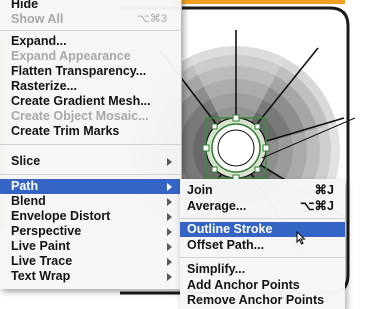 Image resolution: width=365 pixels, height=309 pixels. Describe the element at coordinates (25, 186) in the screenshot. I see `menu-item-label: Path` at that location.